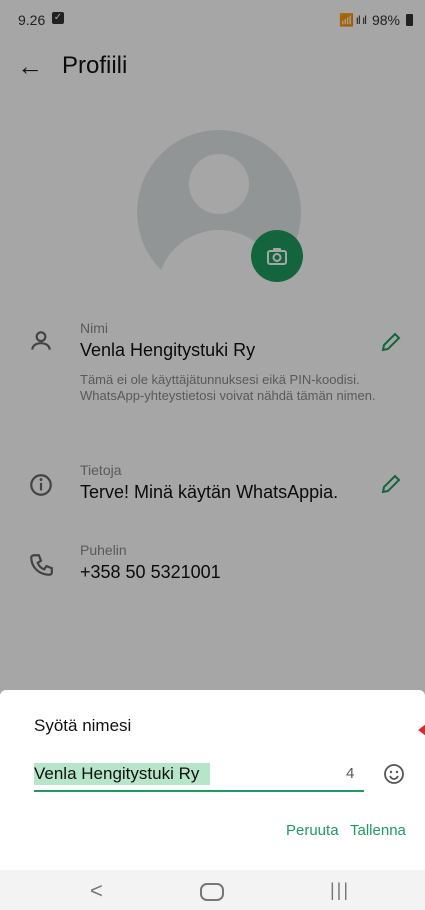  I want to click on name-input, so click(199, 776).